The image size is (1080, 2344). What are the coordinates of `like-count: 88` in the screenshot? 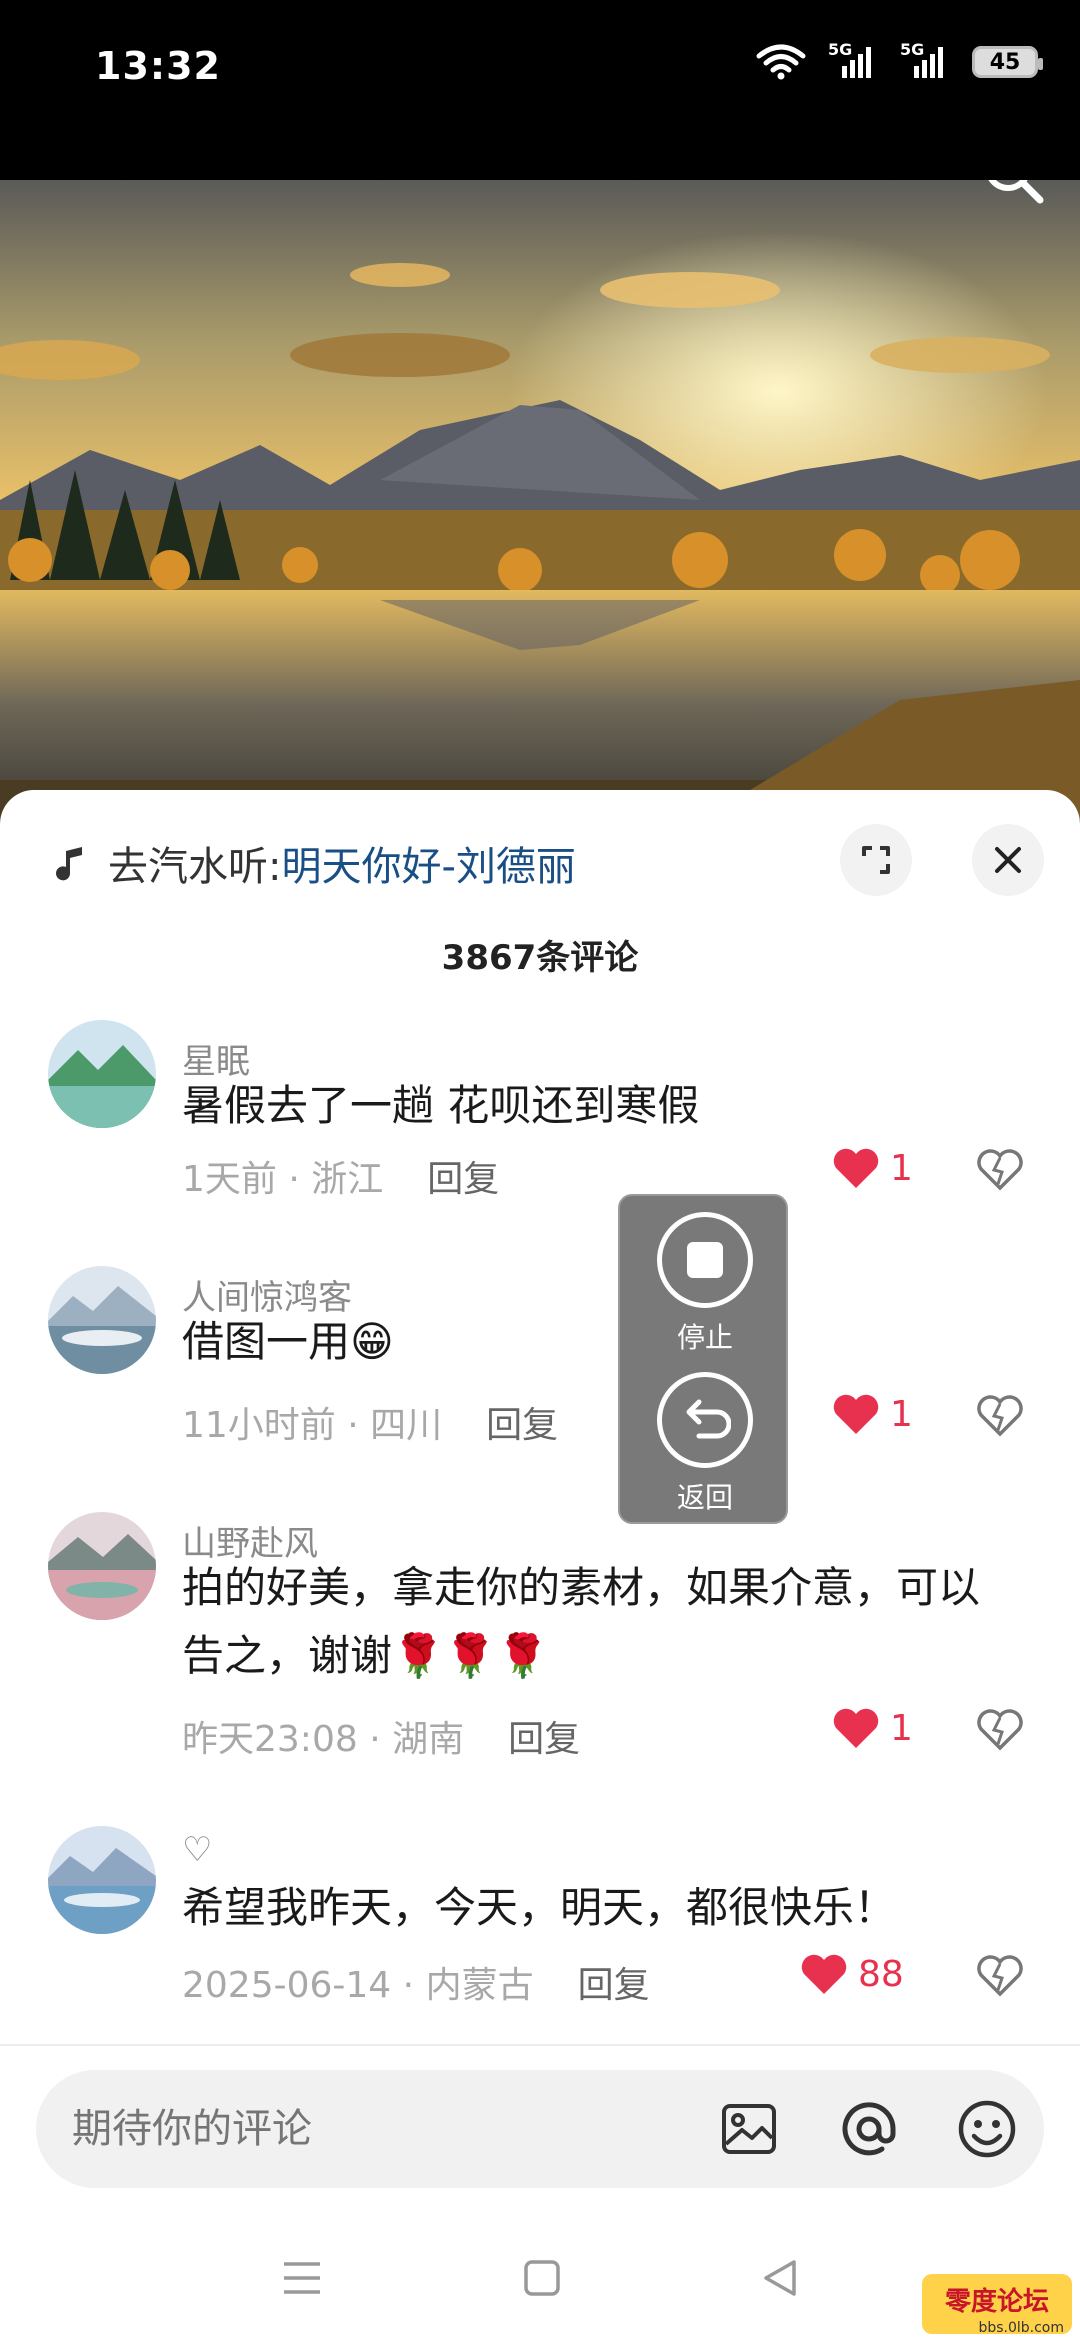 It's located at (881, 1974).